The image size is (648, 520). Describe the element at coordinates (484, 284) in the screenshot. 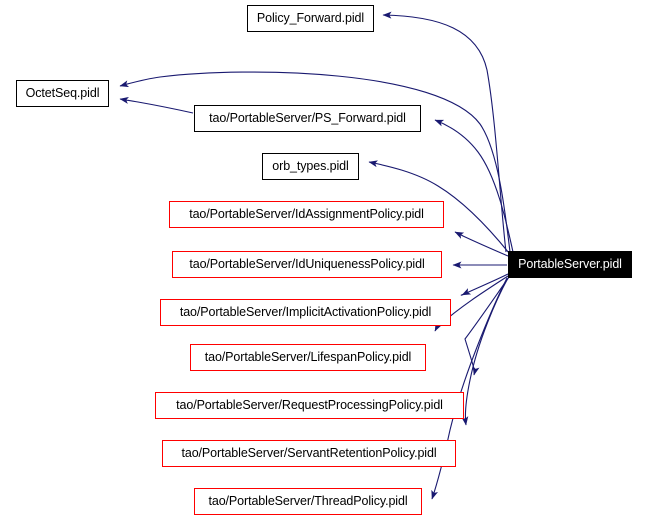

I see `edge-portableserver-implicit-activation` at that location.